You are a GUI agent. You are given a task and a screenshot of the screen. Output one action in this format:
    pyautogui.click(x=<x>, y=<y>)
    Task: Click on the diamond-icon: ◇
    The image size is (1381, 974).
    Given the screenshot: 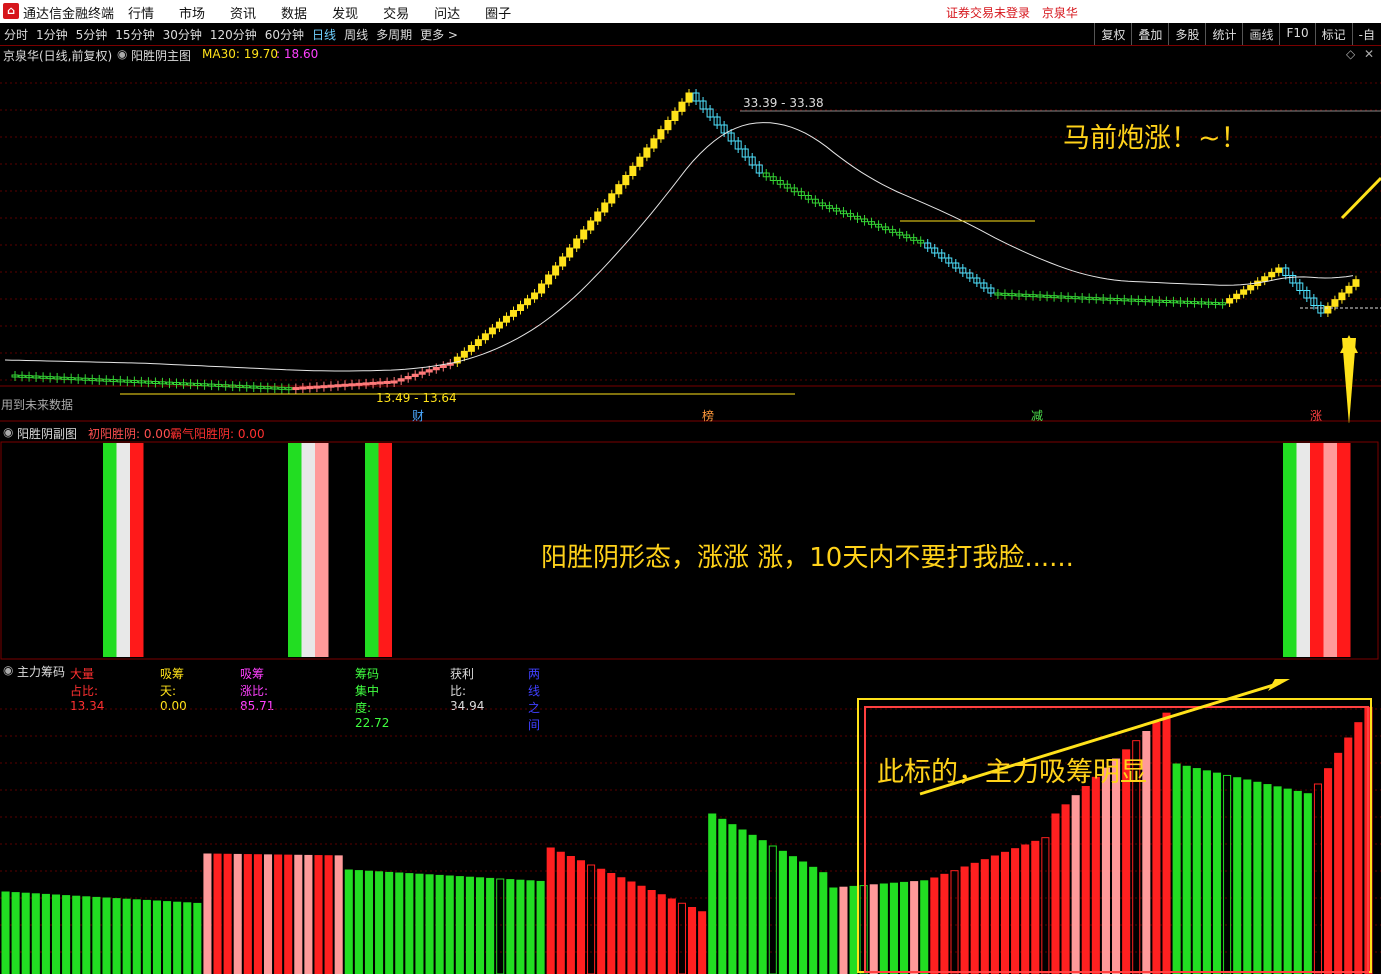 What is the action you would take?
    pyautogui.click(x=1350, y=54)
    